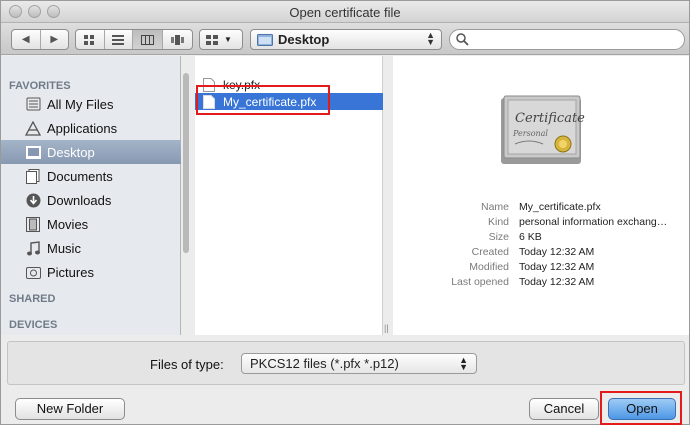 The image size is (690, 425). I want to click on folder-icon, so click(265, 40).